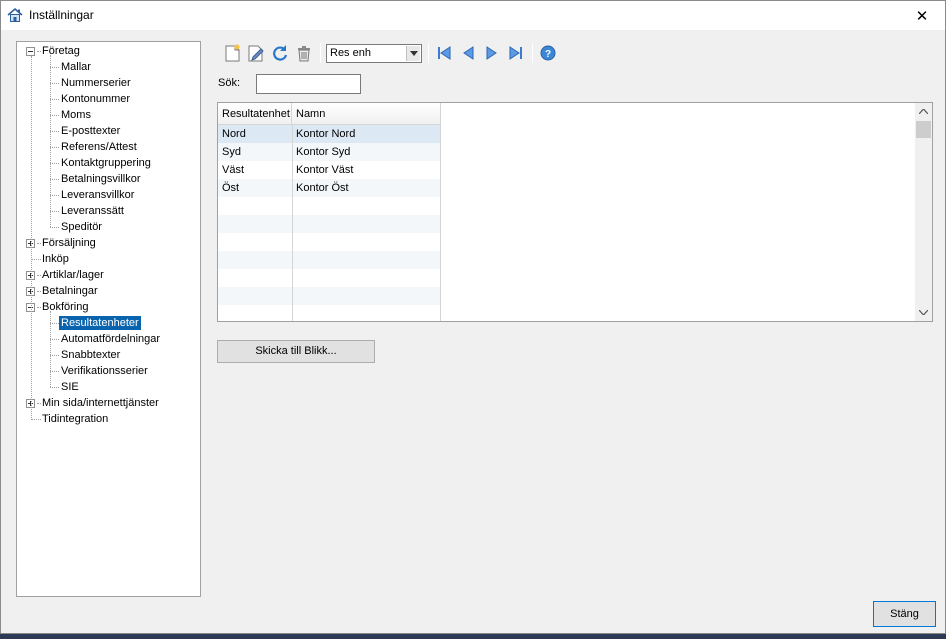  I want to click on table-row: Väst Kontor Väst, so click(329, 170).